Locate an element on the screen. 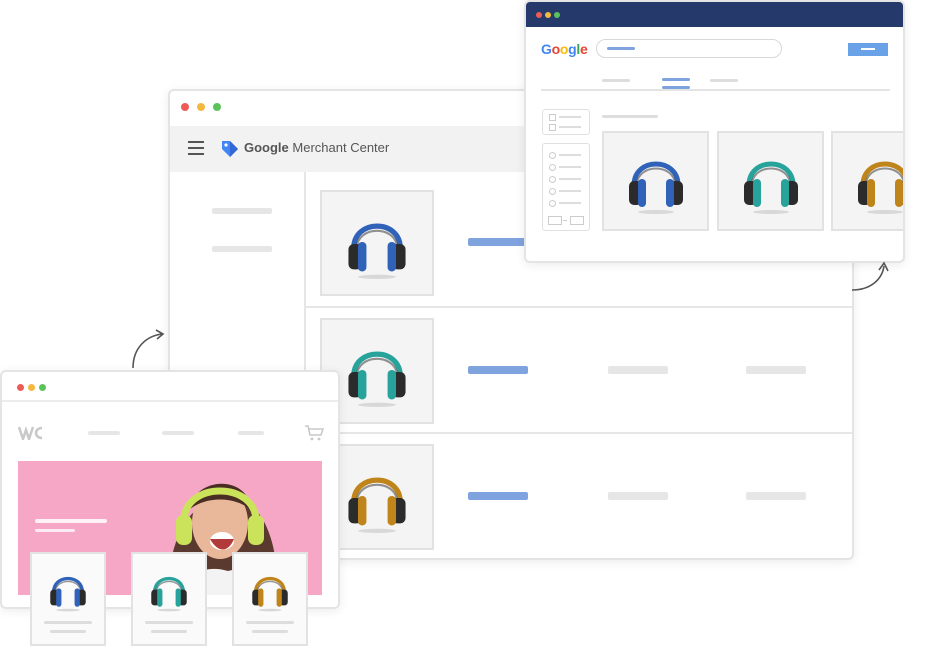 The height and width of the screenshot is (647, 937). google-logo-letter: G is located at coordinates (546, 49).